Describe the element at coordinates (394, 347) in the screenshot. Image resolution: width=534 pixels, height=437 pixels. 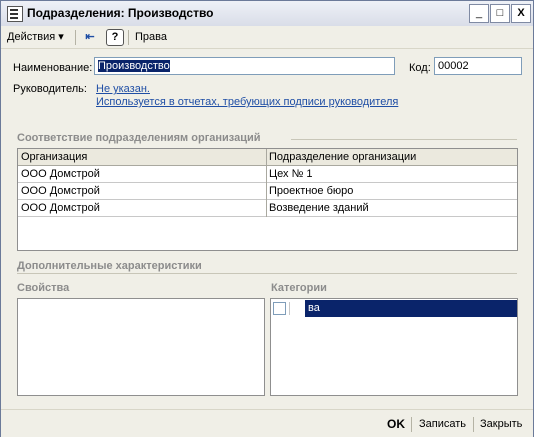
I see `categories-list: ва` at that location.